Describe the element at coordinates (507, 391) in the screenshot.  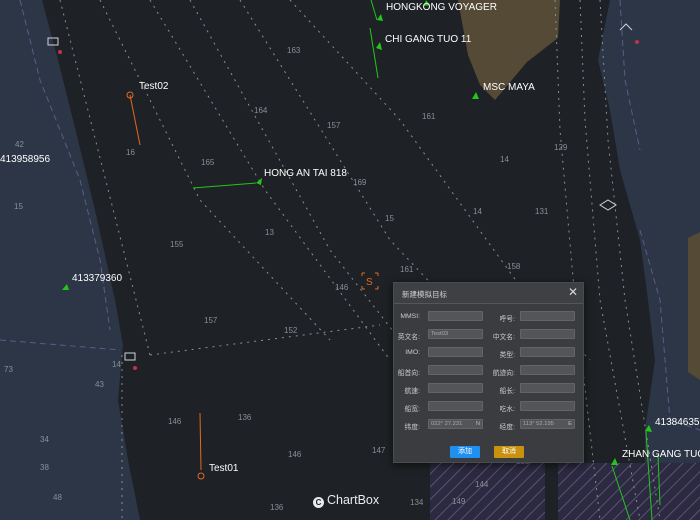
I see `length-label: 船长:` at that location.